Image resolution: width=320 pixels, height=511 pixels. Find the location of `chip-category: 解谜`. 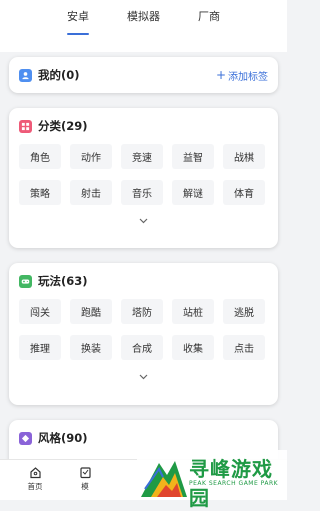

chip-category: 解谜 is located at coordinates (193, 192).